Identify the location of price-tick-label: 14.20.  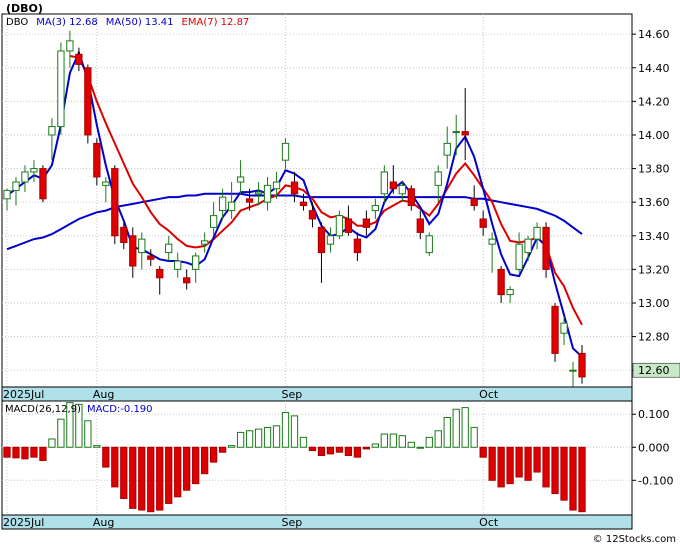
(654, 101).